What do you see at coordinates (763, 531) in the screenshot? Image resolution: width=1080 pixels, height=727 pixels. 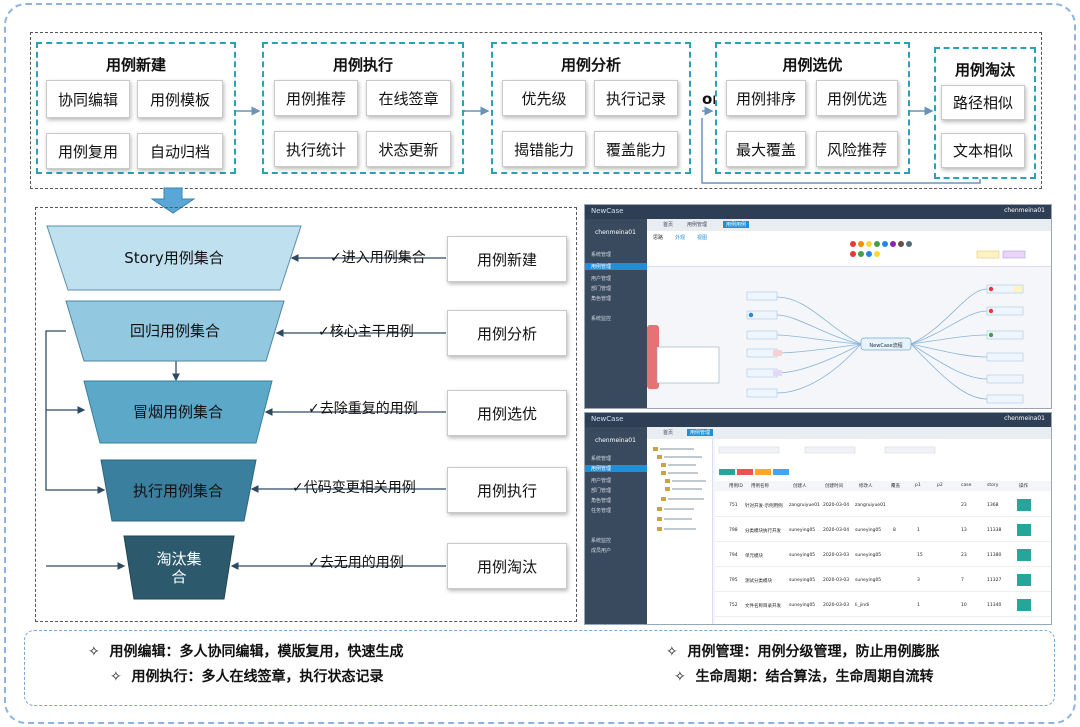 I see `cell: 分类模块执行开发` at bounding box center [763, 531].